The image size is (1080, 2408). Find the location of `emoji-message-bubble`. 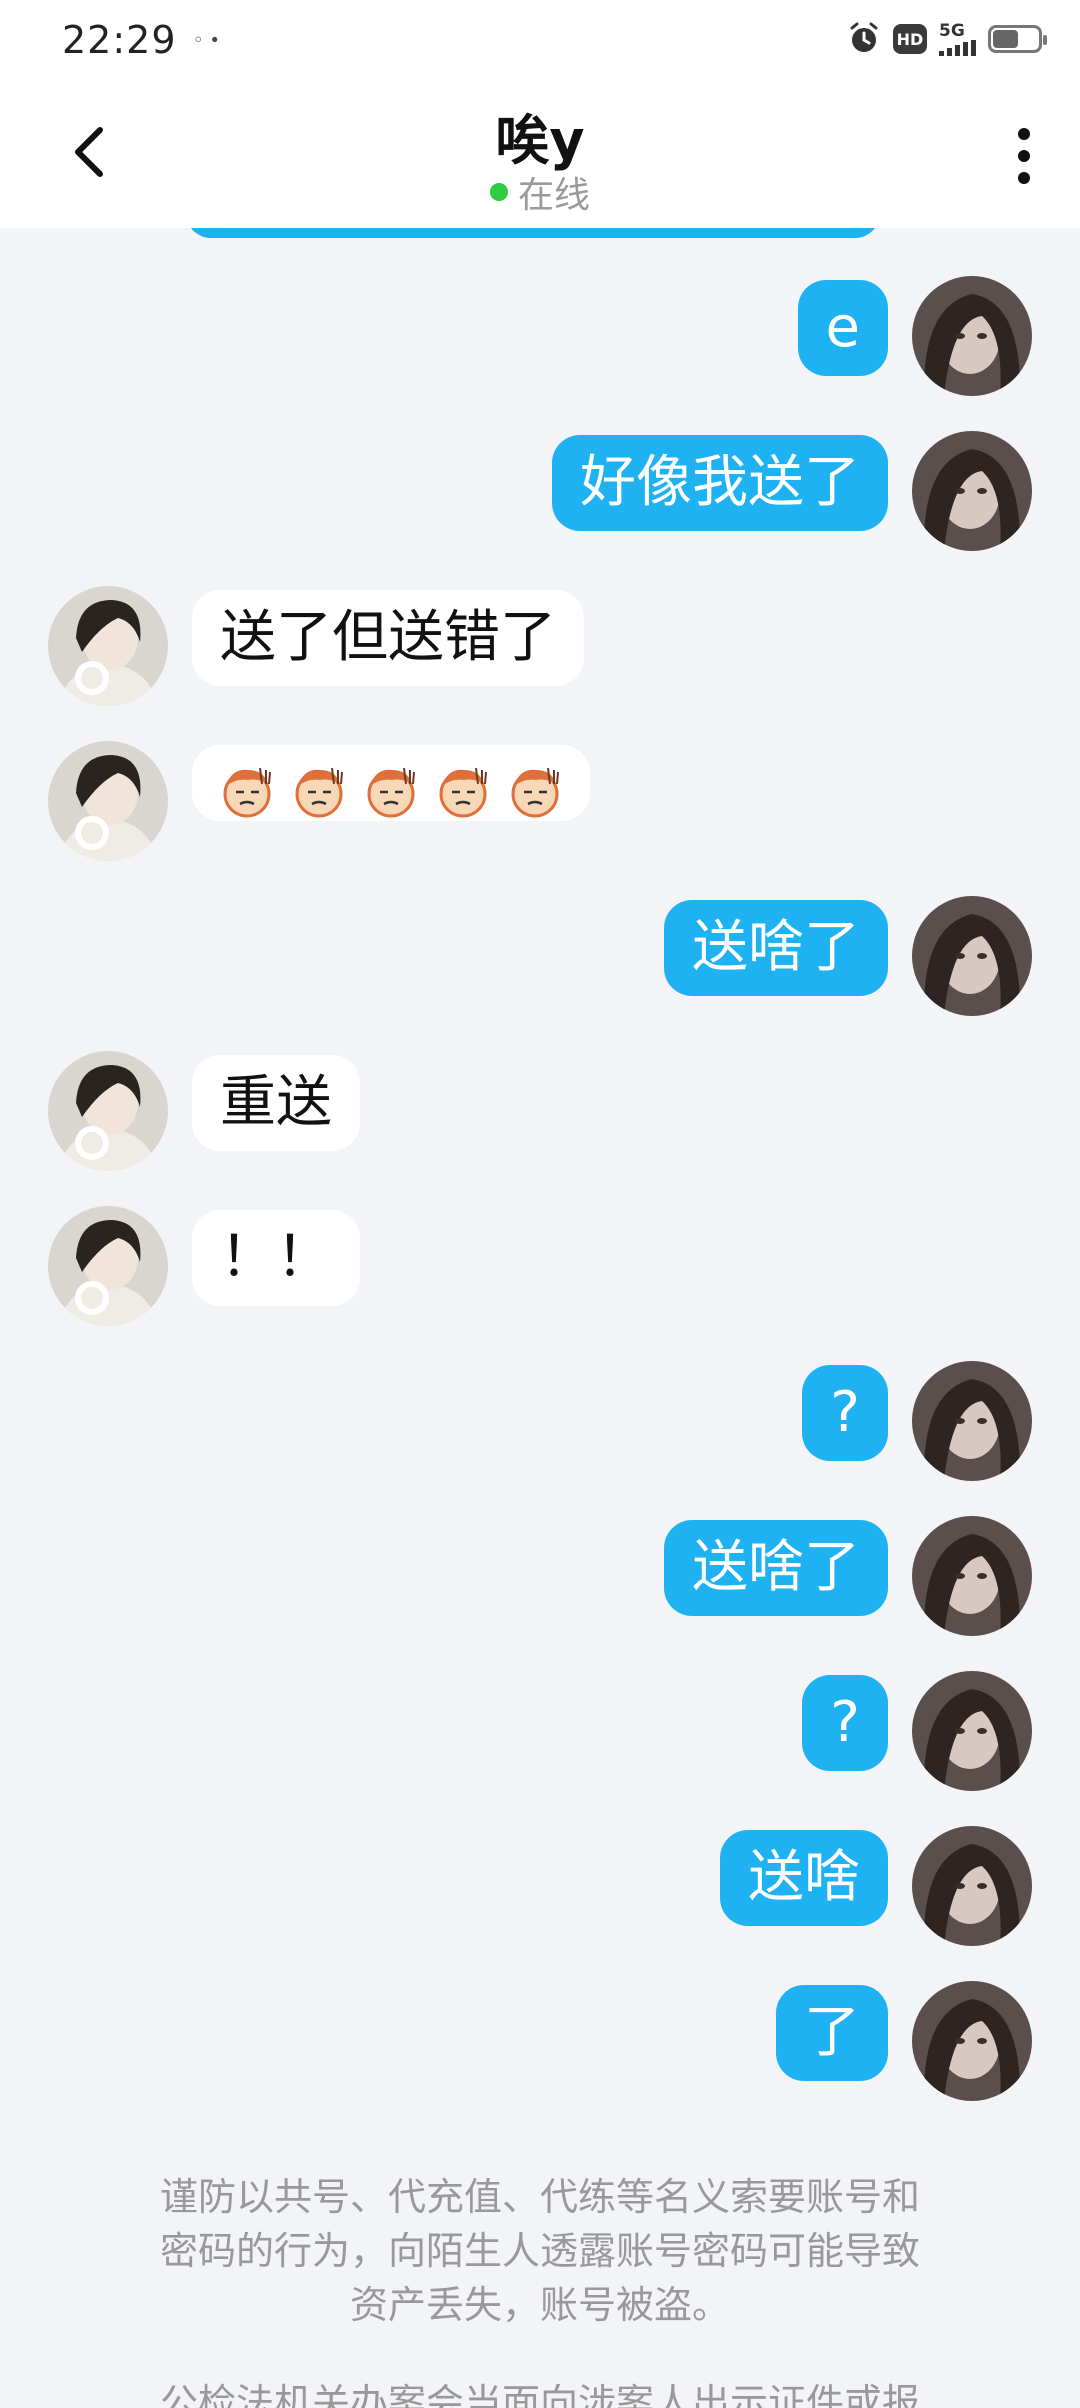

emoji-message-bubble is located at coordinates (391, 783).